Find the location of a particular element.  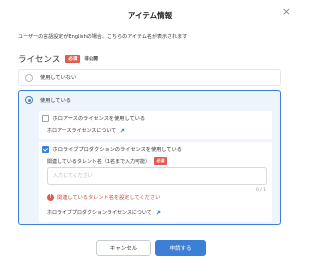

cancel-button: キャンセル is located at coordinates (123, 248).